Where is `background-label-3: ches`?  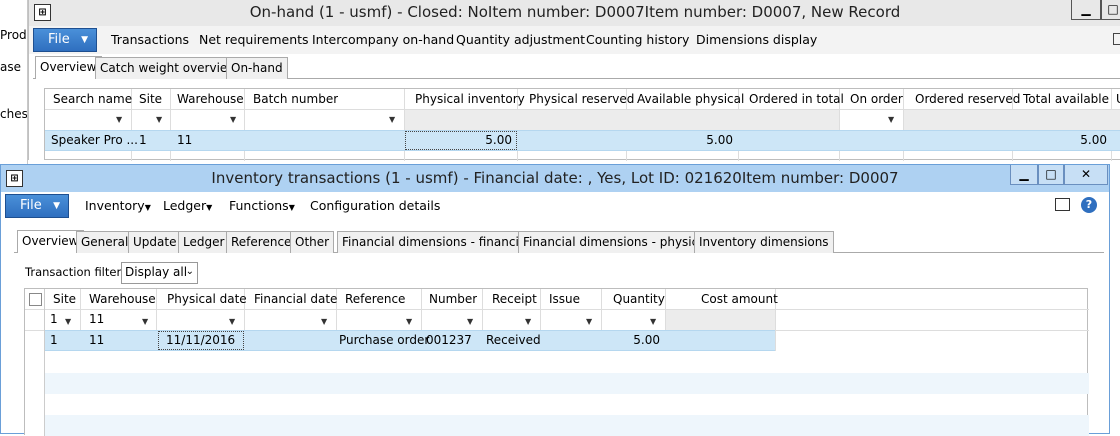 background-label-3: ches is located at coordinates (14, 114).